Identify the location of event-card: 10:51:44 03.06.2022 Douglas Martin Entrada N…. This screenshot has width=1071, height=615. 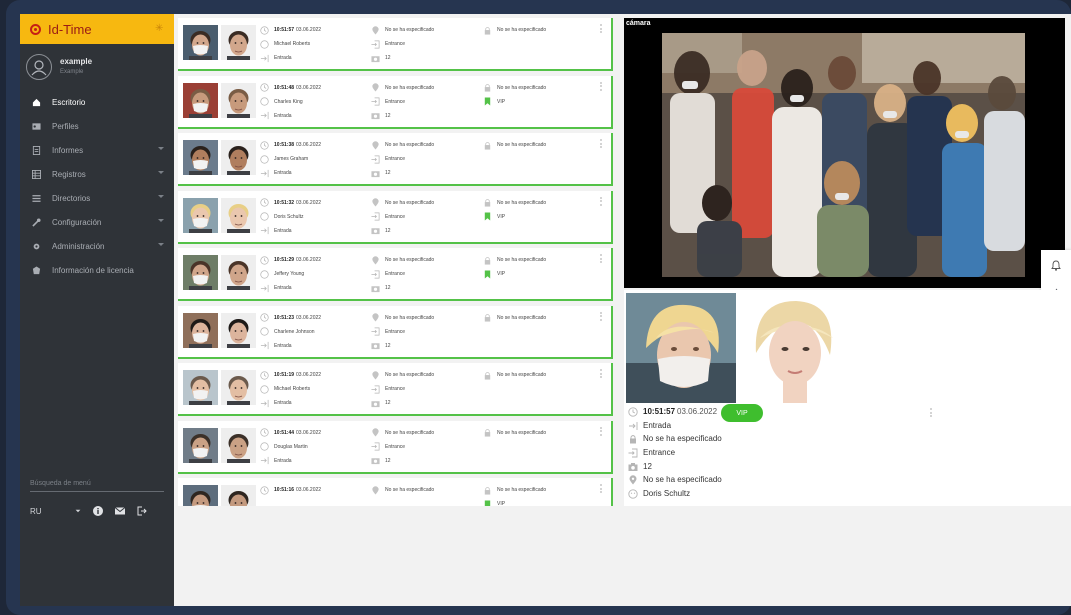
(395, 447).